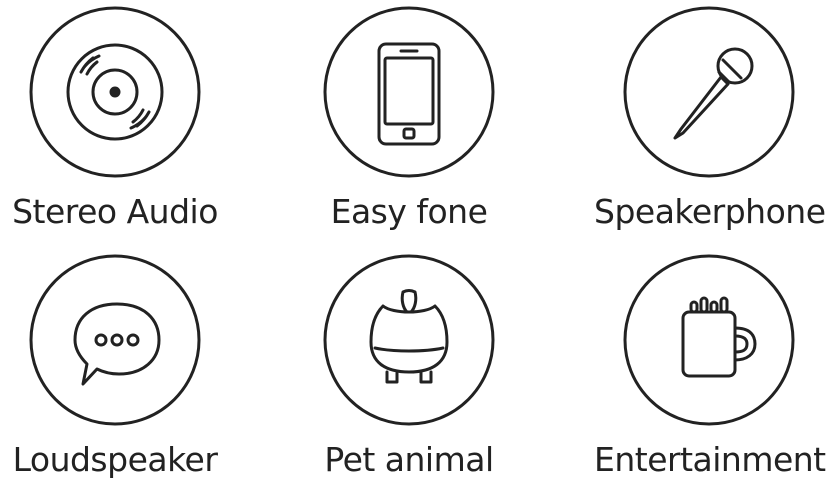  Describe the element at coordinates (115, 459) in the screenshot. I see `feature-label: Loudspeaker` at that location.